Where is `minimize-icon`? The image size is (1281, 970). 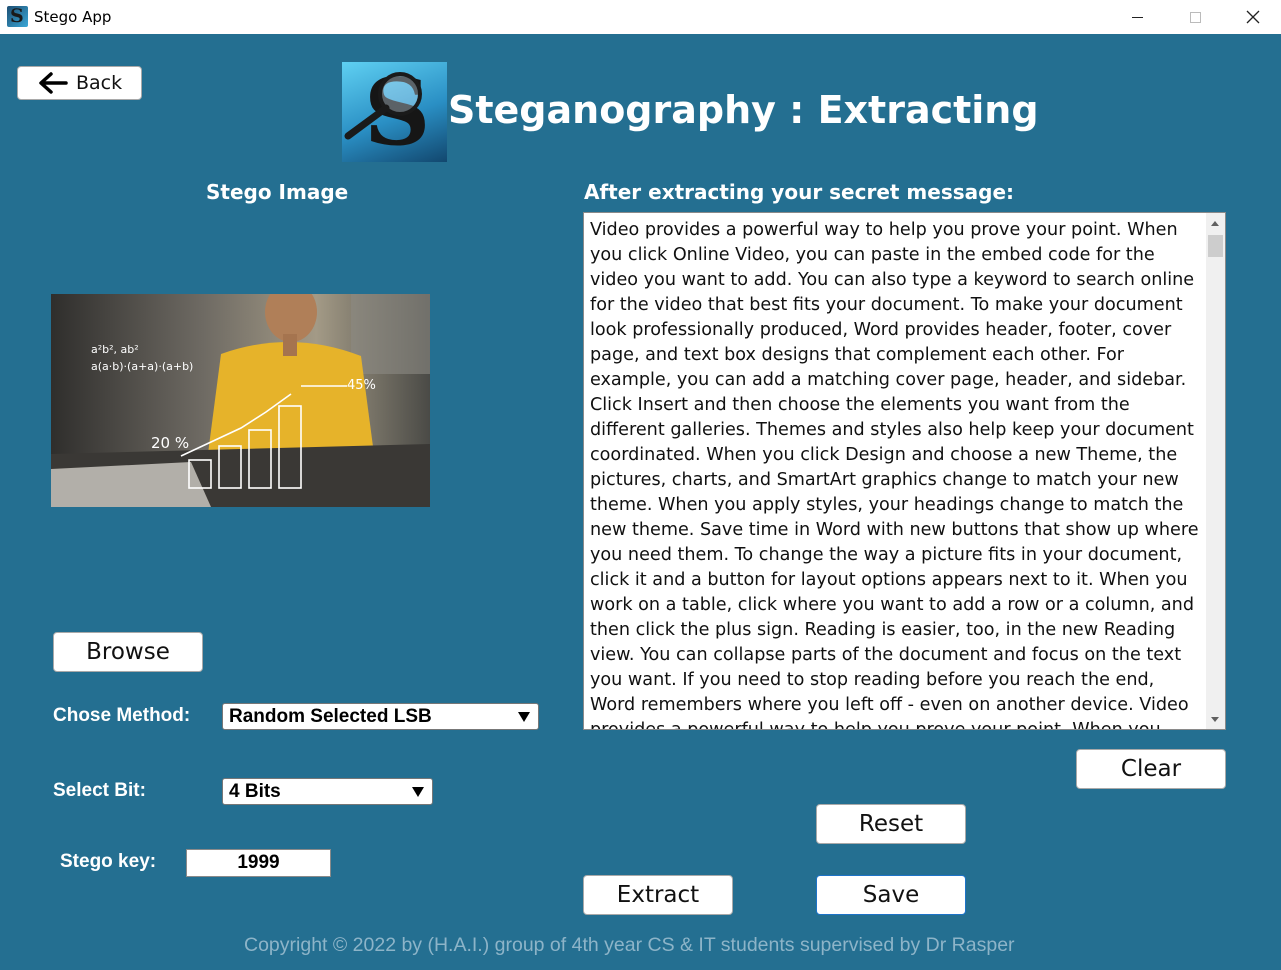
minimize-icon is located at coordinates (1137, 17).